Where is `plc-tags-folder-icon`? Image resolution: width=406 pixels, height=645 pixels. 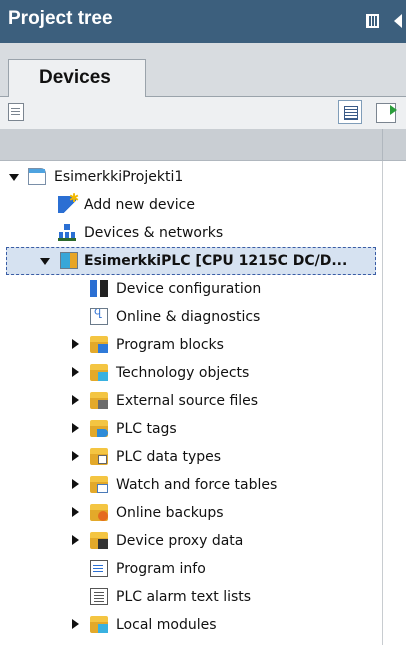 plc-tags-folder-icon is located at coordinates (99, 428).